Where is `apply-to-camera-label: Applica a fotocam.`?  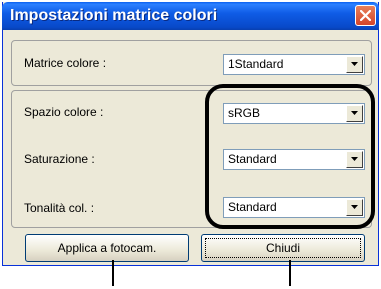 apply-to-camera-label: Applica a fotocam. is located at coordinates (107, 248).